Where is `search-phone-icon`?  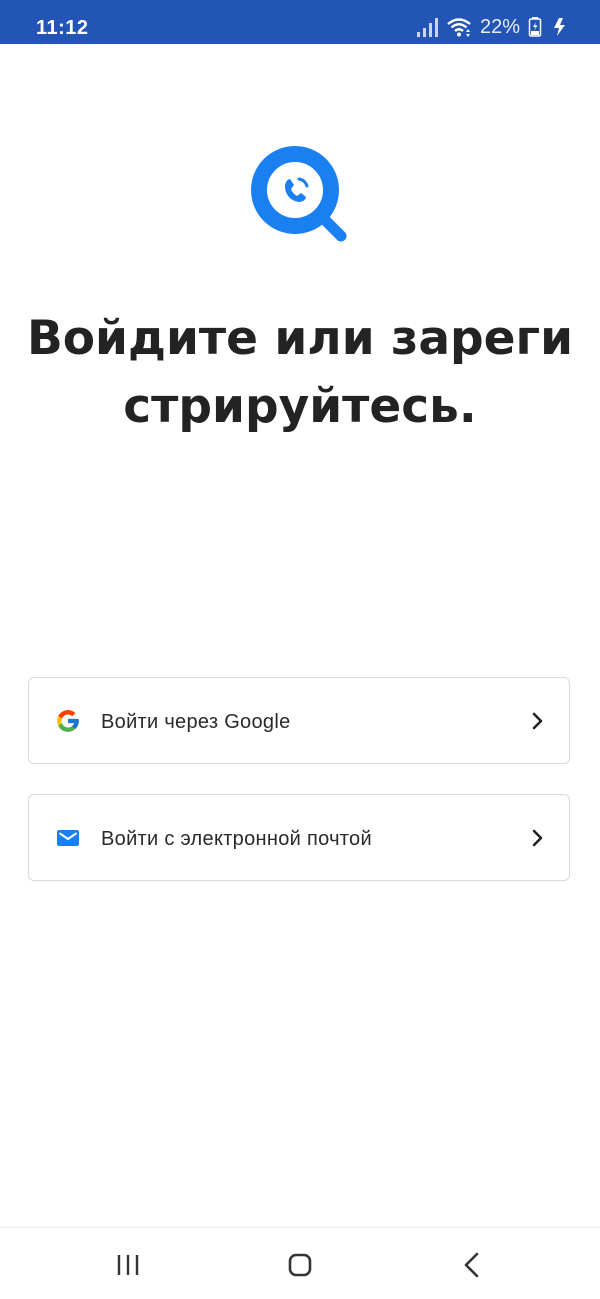
search-phone-icon is located at coordinates (299, 194).